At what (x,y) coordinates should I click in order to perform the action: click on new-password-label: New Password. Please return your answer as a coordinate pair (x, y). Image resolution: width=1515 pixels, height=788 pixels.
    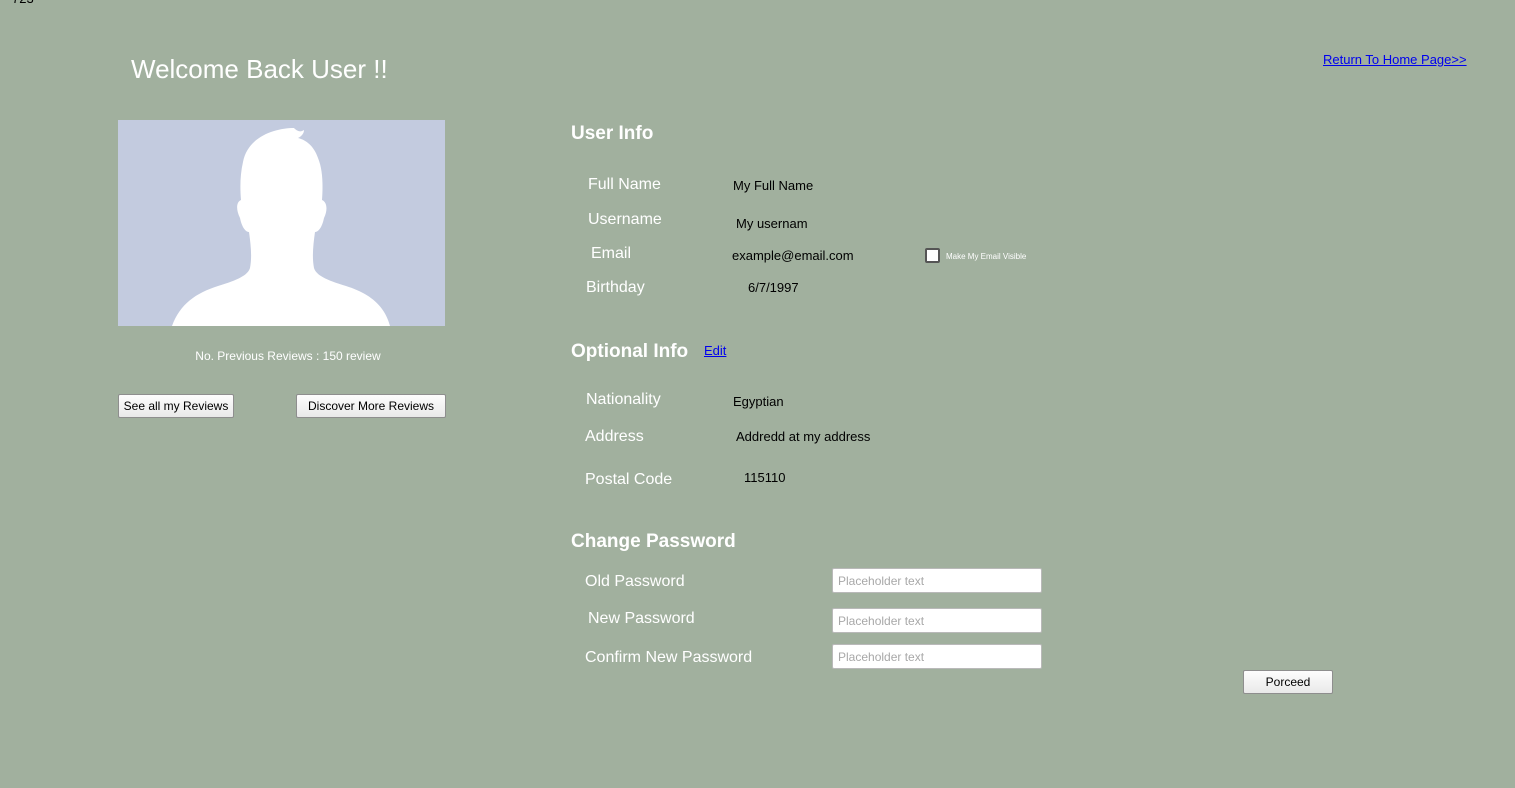
    Looking at the image, I should click on (641, 618).